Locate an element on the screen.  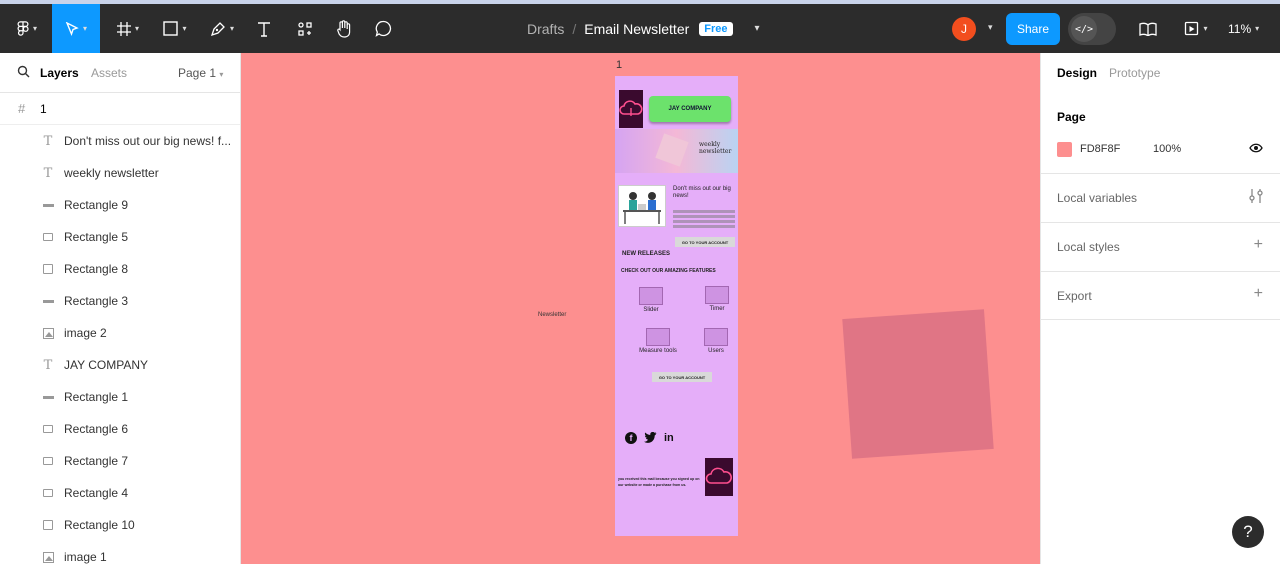
footer-logo-image is located at coordinates (719, 477).